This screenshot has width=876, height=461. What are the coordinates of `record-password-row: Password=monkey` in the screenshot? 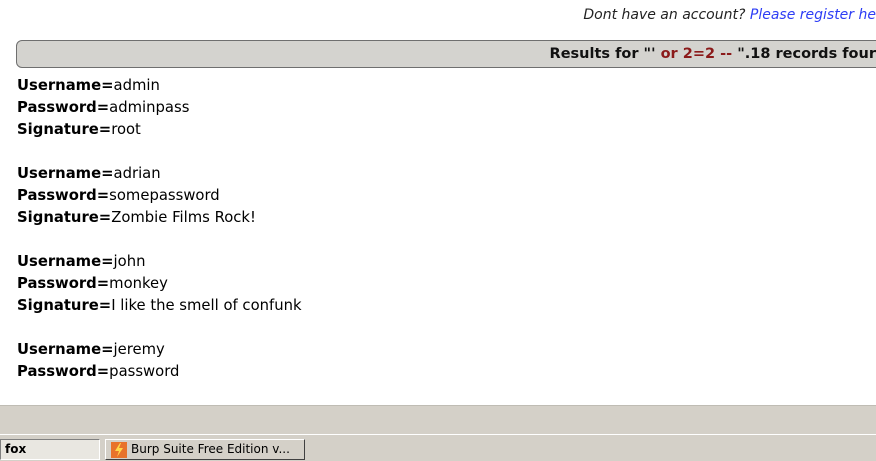 It's located at (159, 284).